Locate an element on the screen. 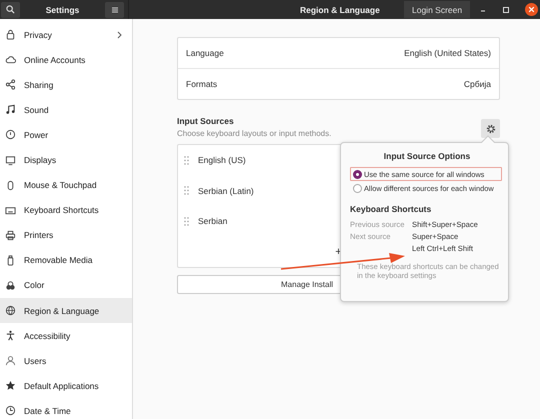 The width and height of the screenshot is (540, 419). section-subtitle: Choose keyboard layouts or input methods. is located at coordinates (254, 133).